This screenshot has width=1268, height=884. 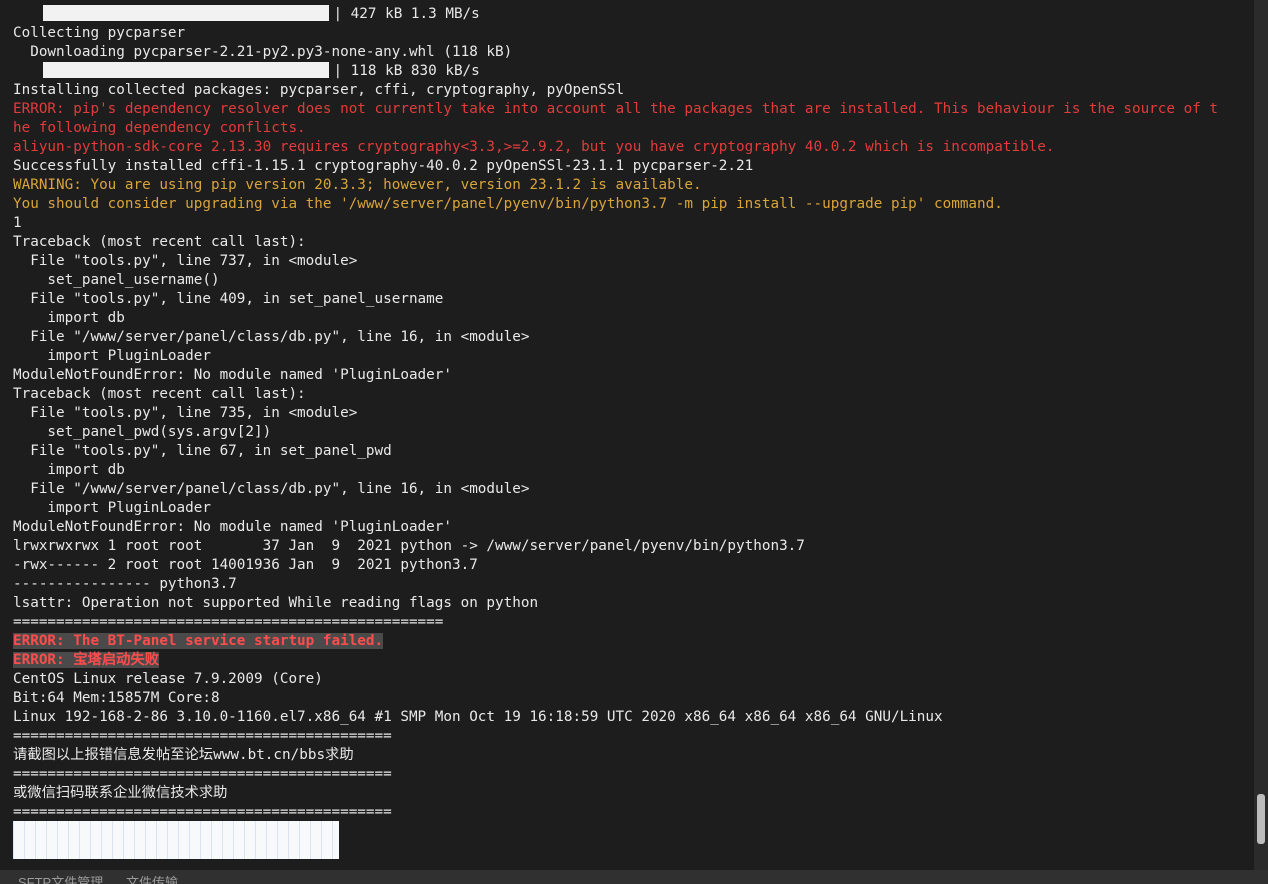 I want to click on terminal-line: CentOS Linux release 7.9.2009 (Core), so click(x=168, y=679).